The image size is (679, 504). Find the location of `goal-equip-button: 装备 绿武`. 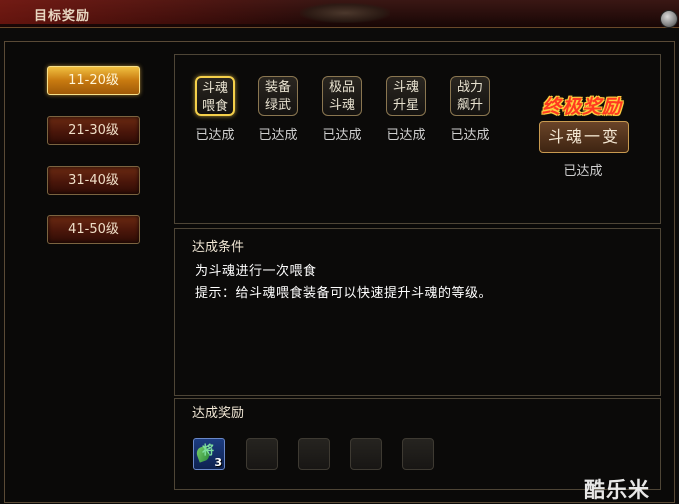

goal-equip-button: 装备 绿武 is located at coordinates (278, 96).